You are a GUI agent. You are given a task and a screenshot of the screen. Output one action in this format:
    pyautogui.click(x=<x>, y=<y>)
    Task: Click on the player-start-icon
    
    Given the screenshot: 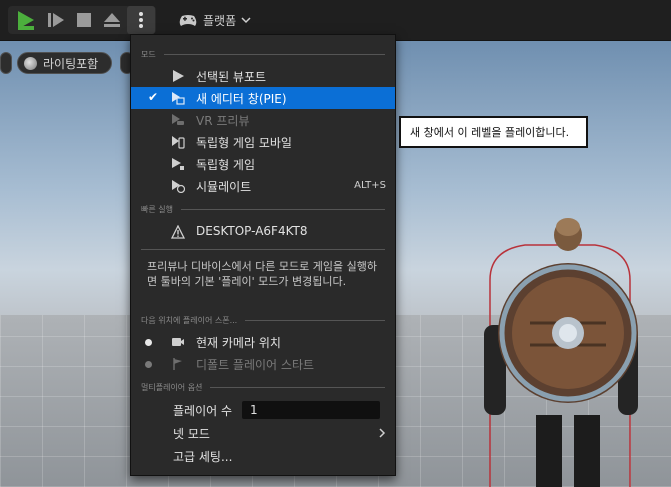 What is the action you would take?
    pyautogui.click(x=177, y=364)
    